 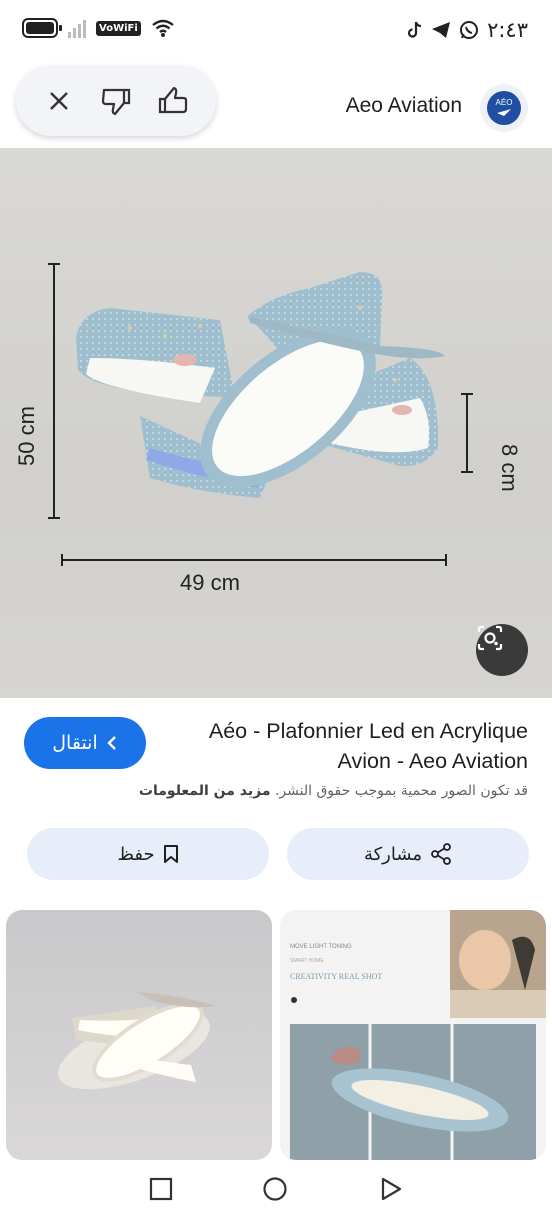 What do you see at coordinates (77, 28) in the screenshot?
I see `signal-icon` at bounding box center [77, 28].